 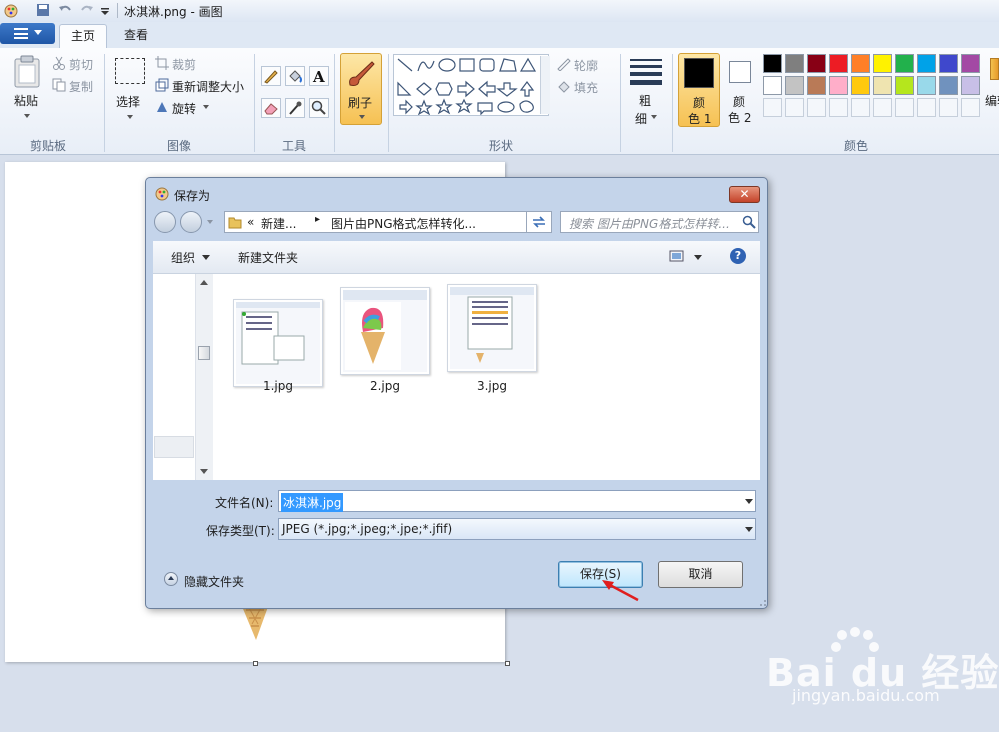 I want to click on close-button: ✕, so click(x=744, y=194).